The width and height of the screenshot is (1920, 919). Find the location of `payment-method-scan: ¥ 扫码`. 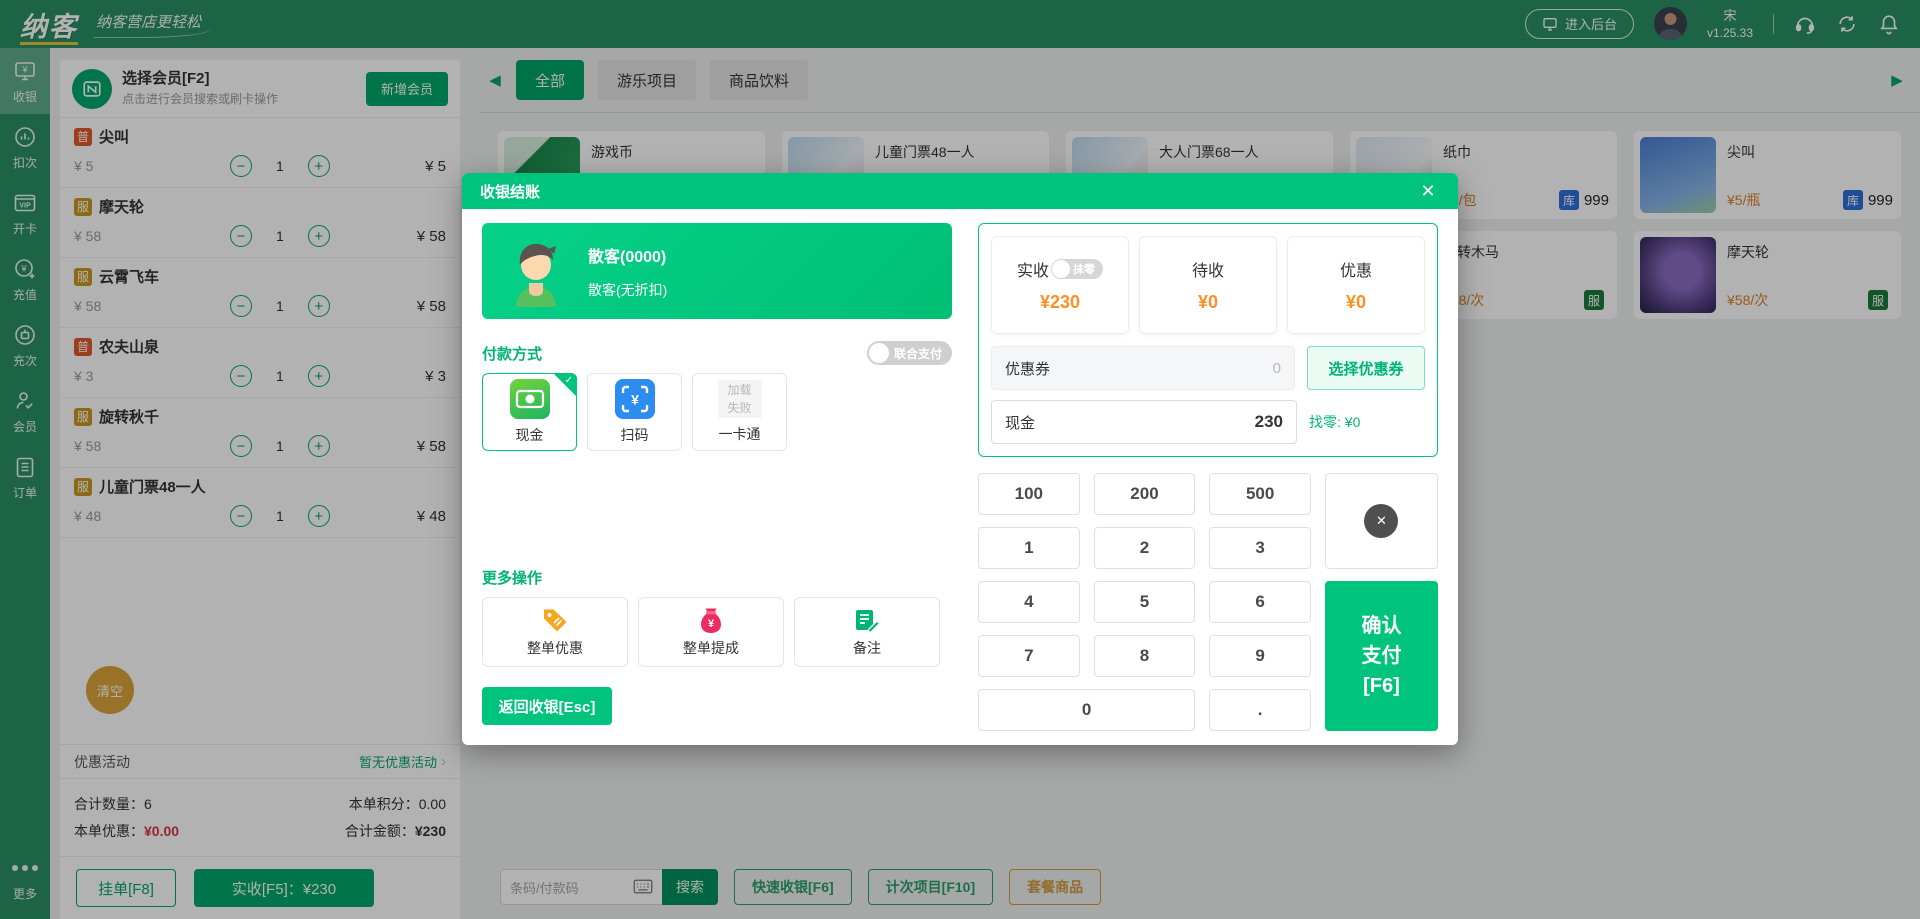

payment-method-scan: ¥ 扫码 is located at coordinates (634, 412).